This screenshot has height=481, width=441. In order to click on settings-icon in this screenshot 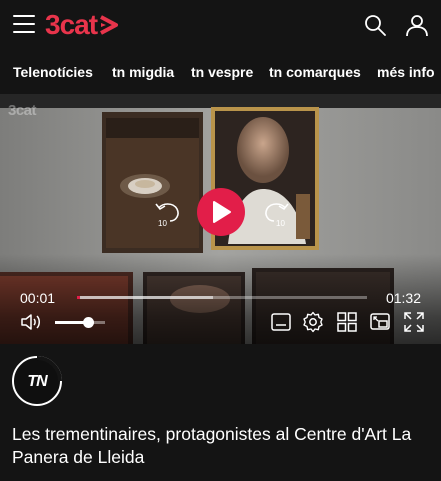, I will do `click(313, 322)`.